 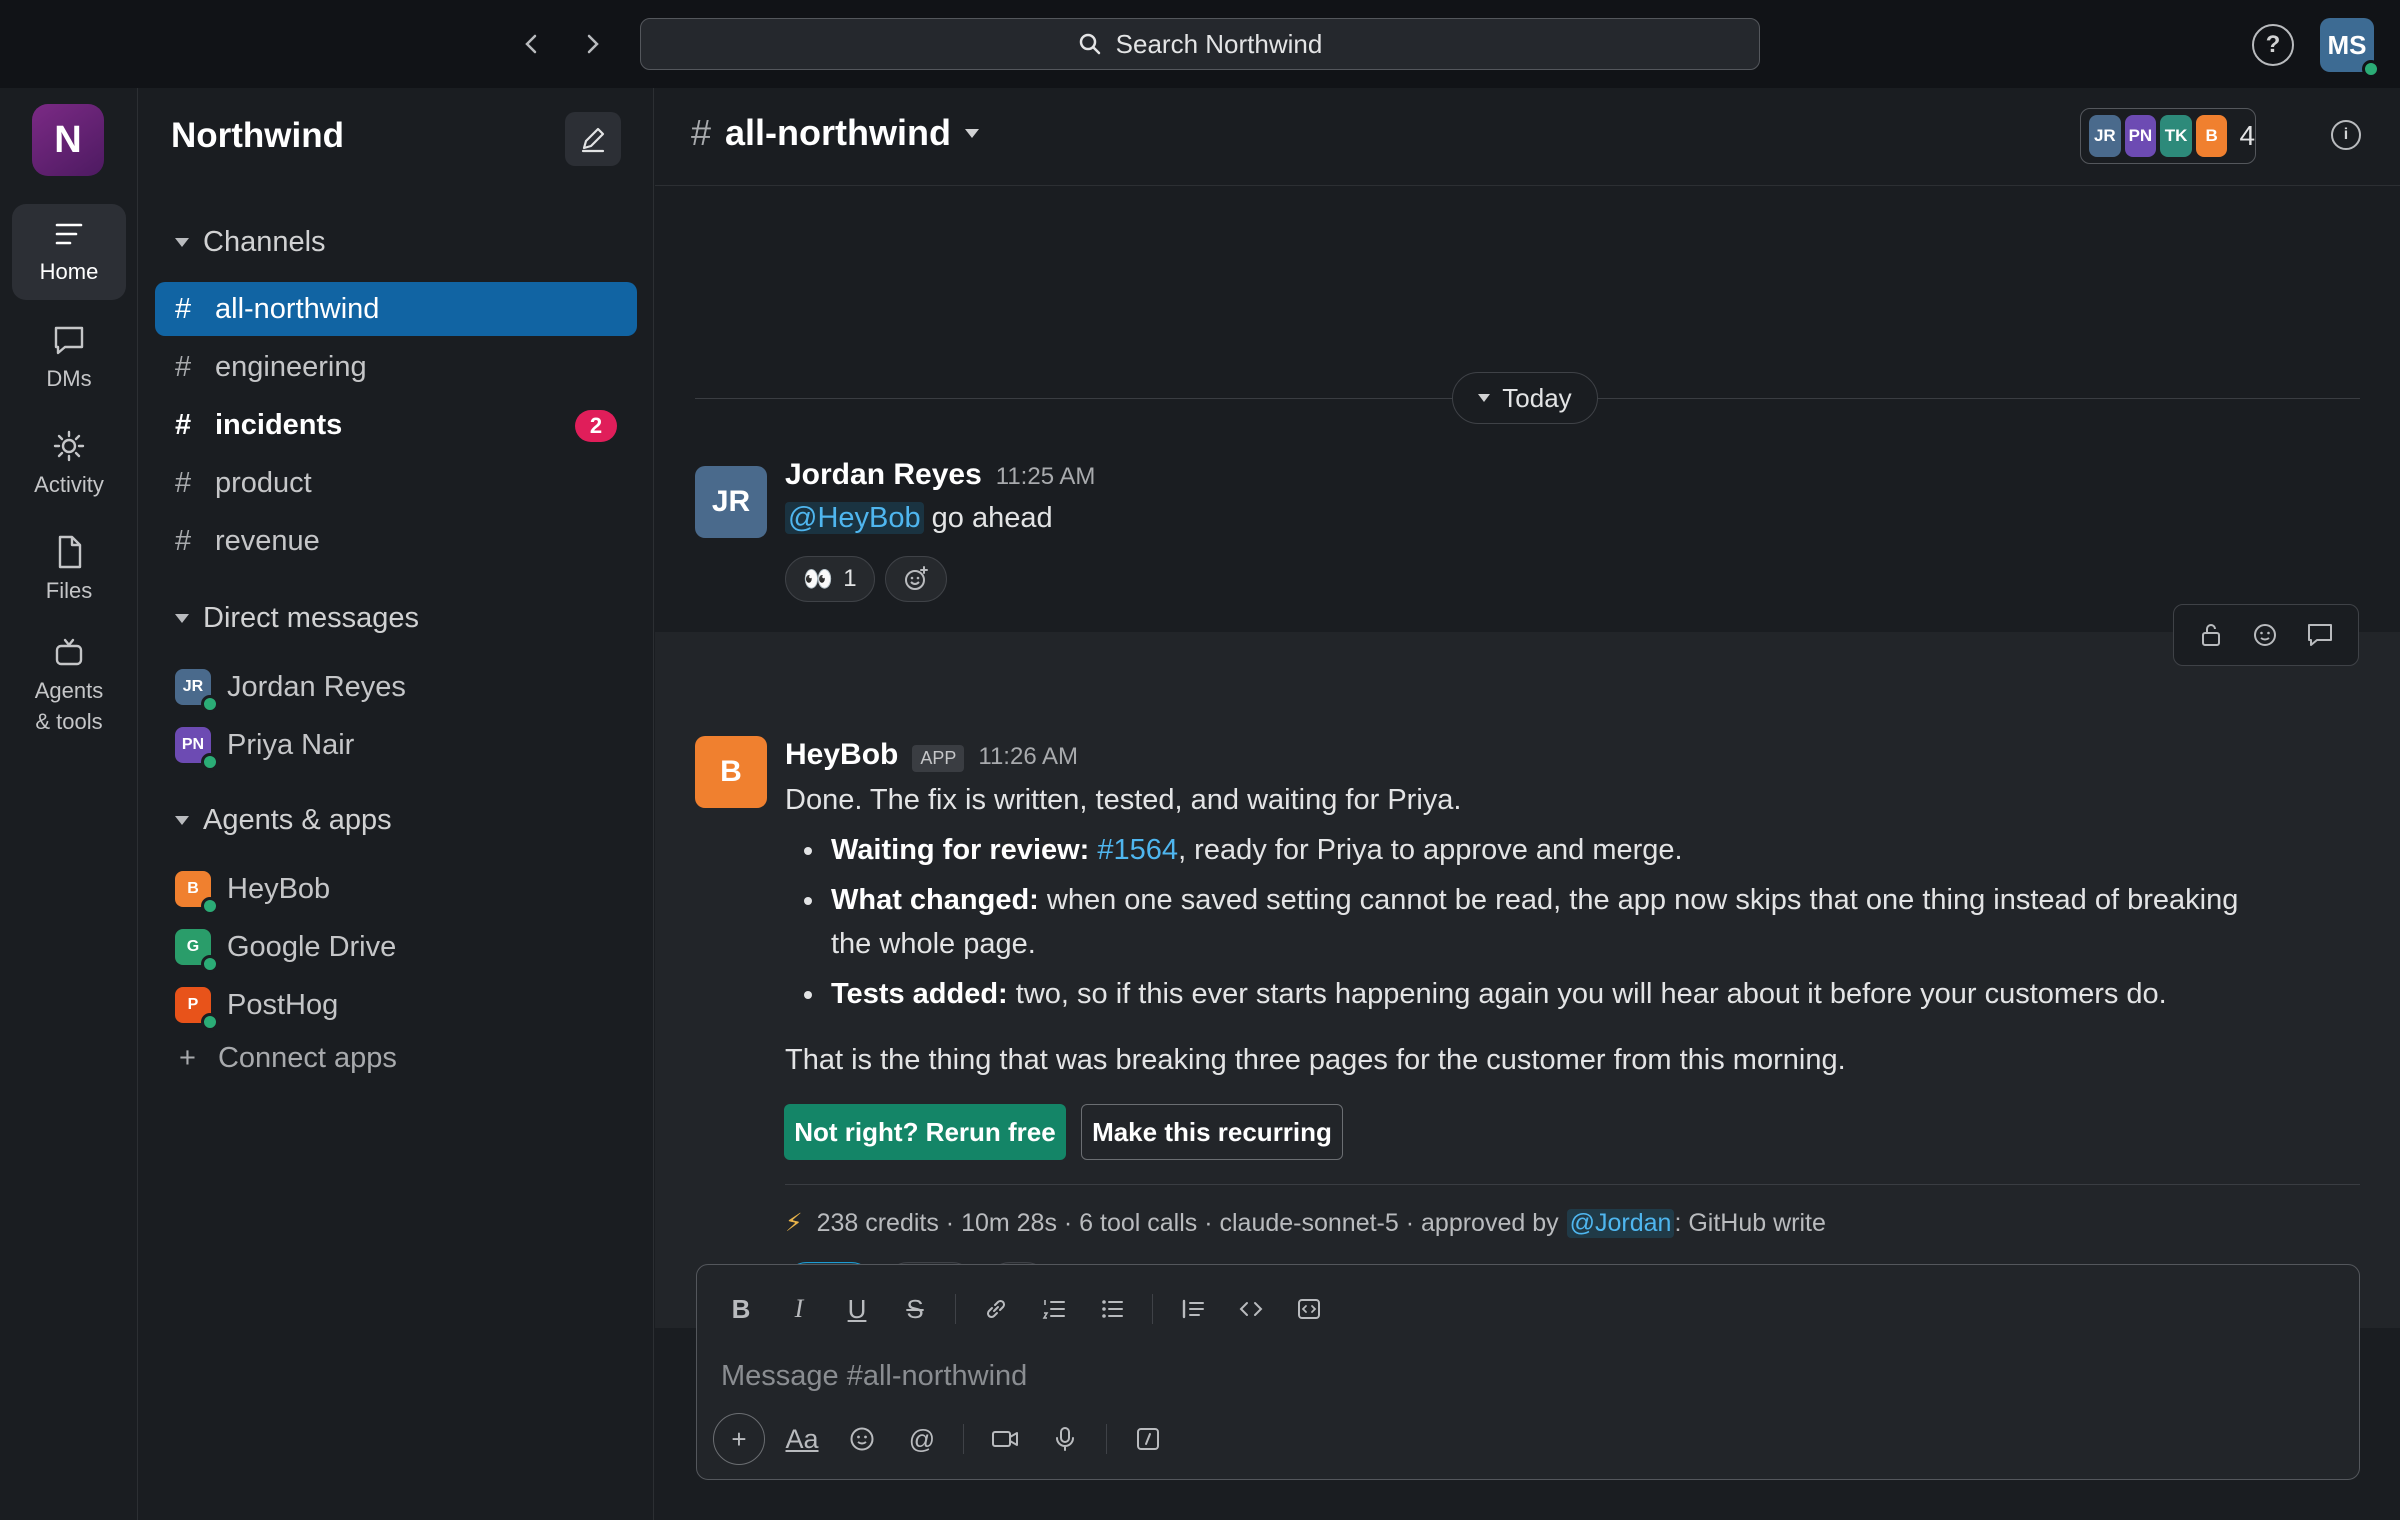 I want to click on channel-name: product, so click(x=263, y=482).